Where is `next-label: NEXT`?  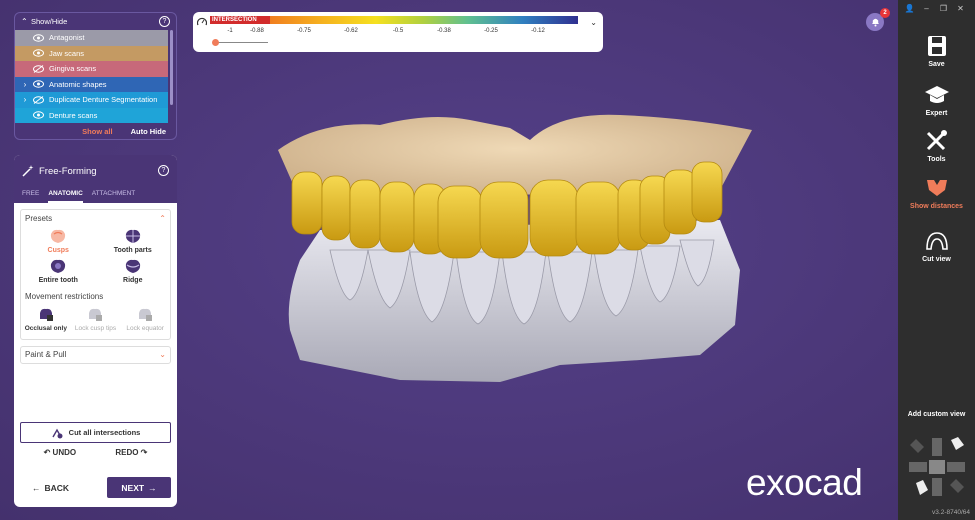 next-label: NEXT is located at coordinates (133, 487).